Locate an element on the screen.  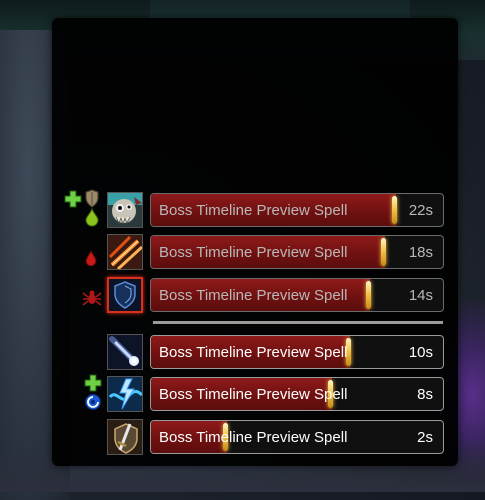
timeline-bar: Boss Timeline Preview Spell 10s is located at coordinates (297, 352).